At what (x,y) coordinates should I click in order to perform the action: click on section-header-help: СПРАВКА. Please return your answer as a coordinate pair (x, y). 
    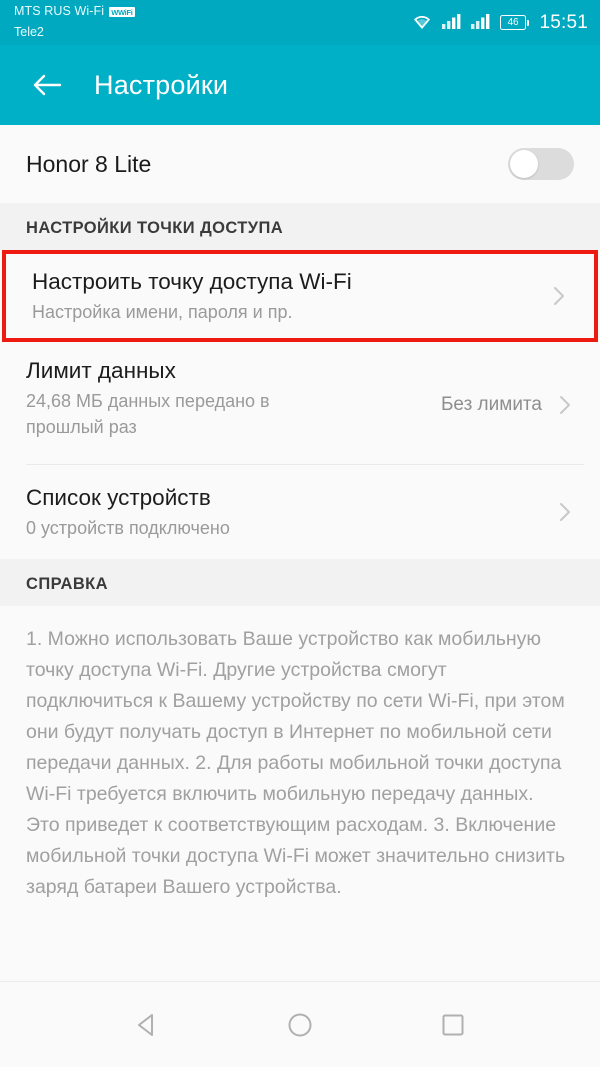
    Looking at the image, I should click on (300, 582).